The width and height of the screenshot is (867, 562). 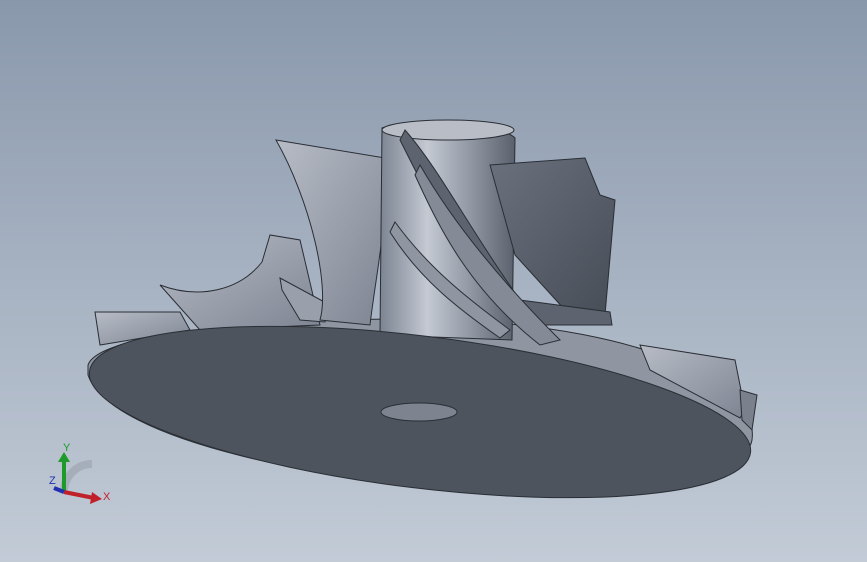 What do you see at coordinates (107, 497) in the screenshot?
I see `x-axis-label: X` at bounding box center [107, 497].